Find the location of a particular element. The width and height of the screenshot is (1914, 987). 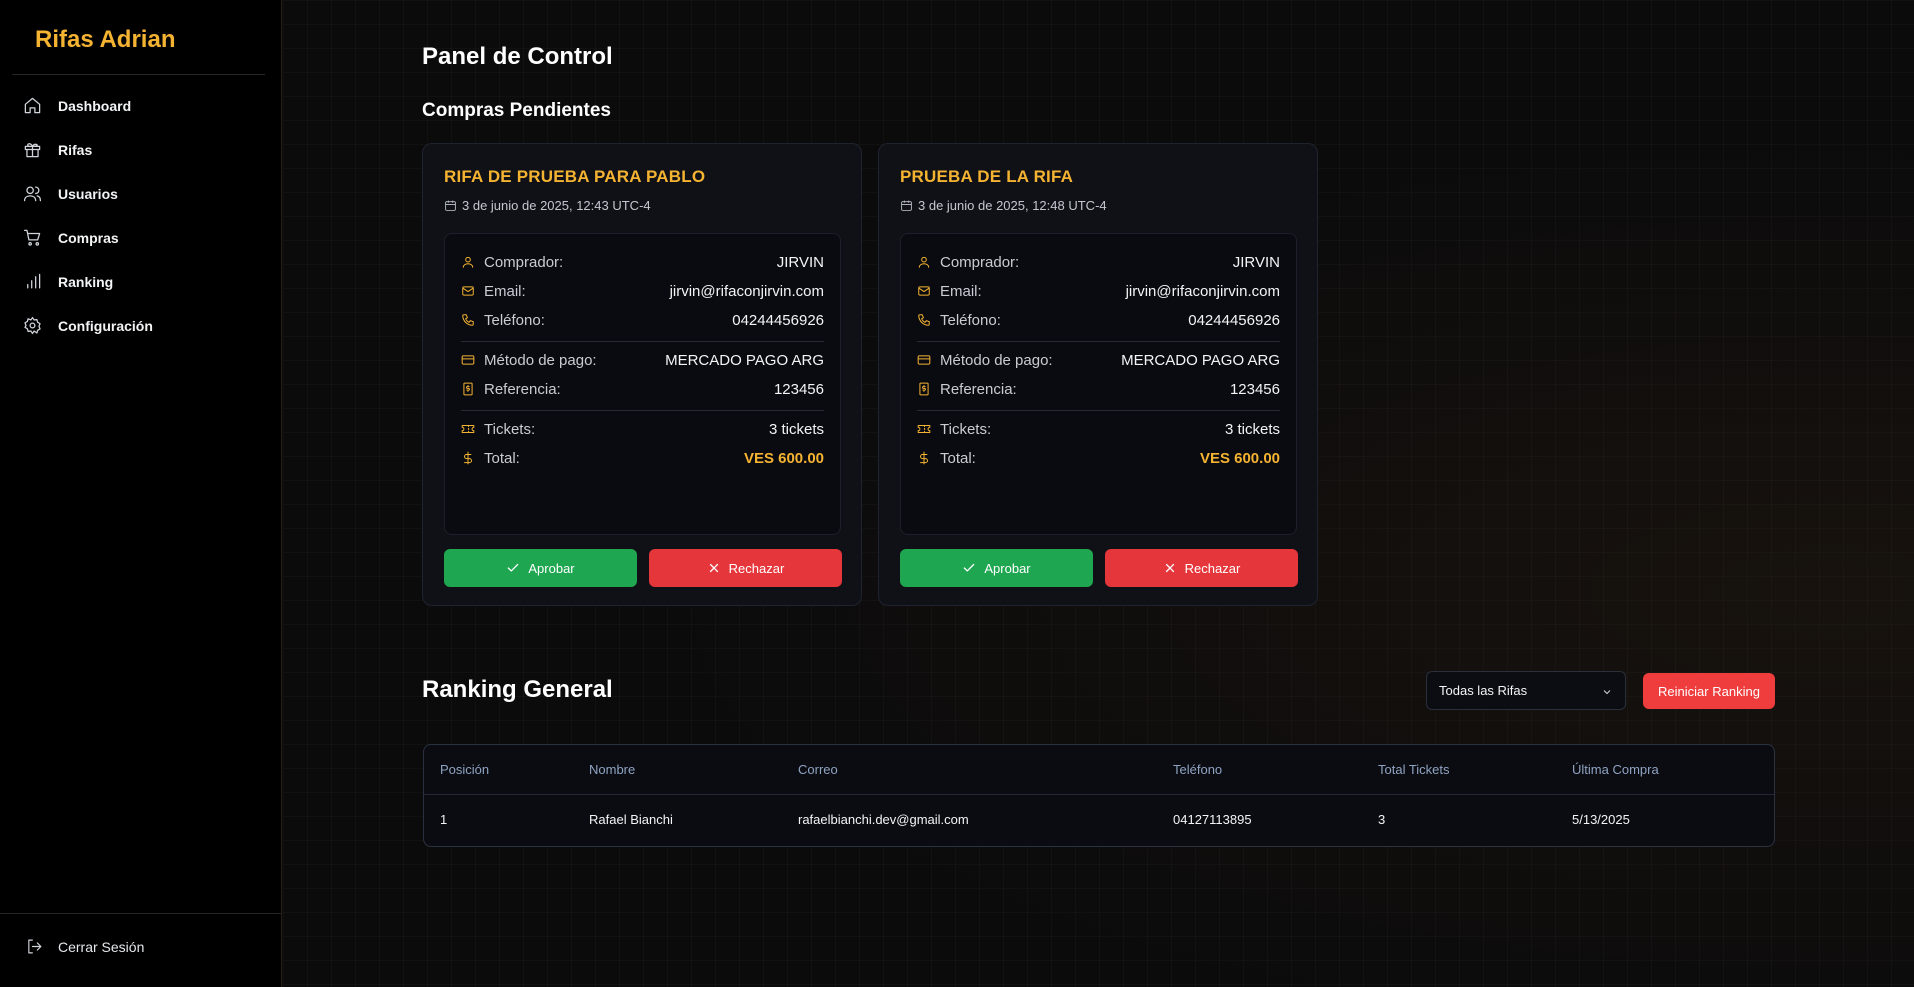

method-value: MERCADO PAGO ARG is located at coordinates (744, 360).